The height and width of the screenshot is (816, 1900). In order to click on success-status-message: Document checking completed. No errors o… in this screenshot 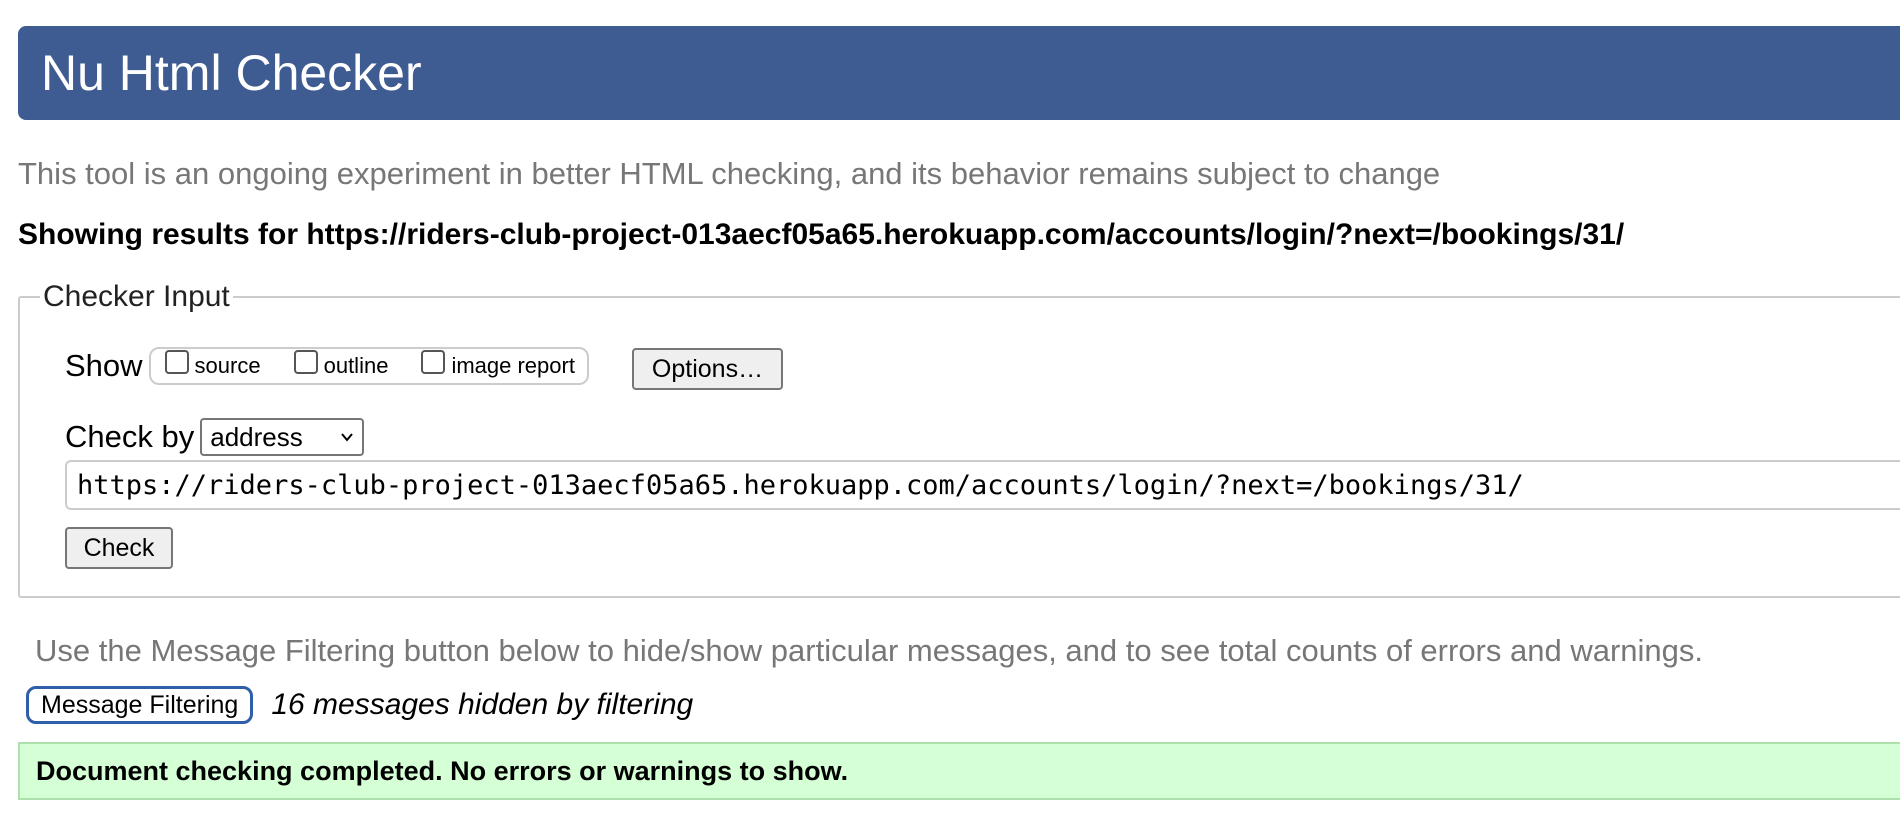, I will do `click(959, 771)`.